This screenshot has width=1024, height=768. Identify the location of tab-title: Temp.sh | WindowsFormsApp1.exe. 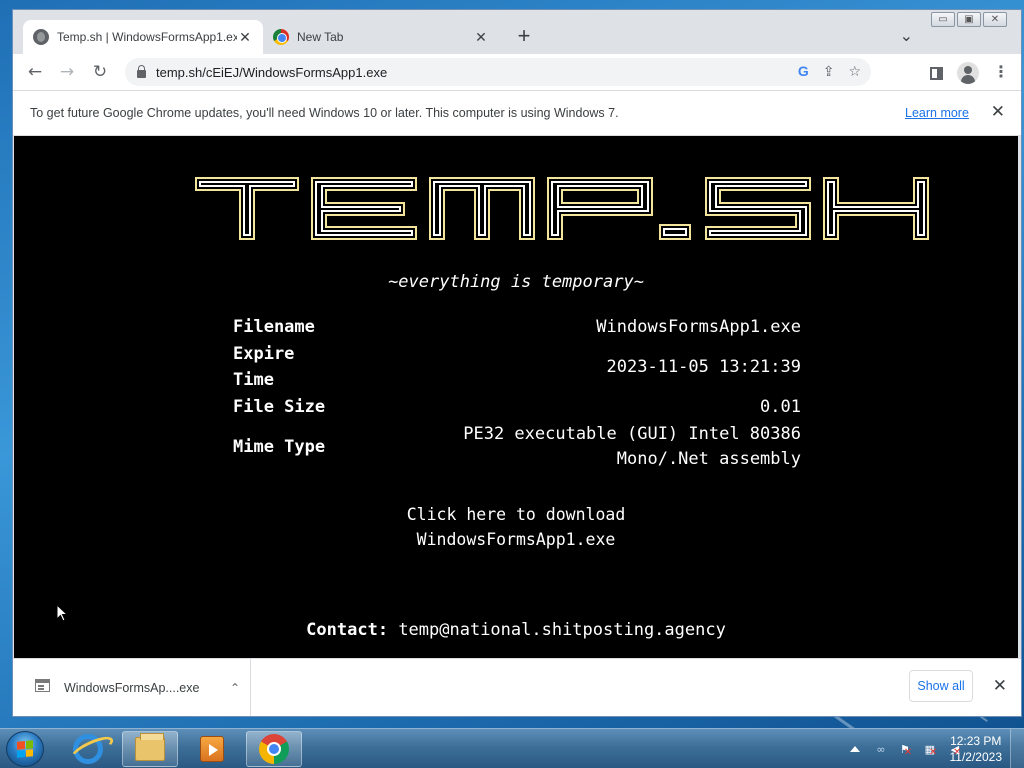
(147, 37).